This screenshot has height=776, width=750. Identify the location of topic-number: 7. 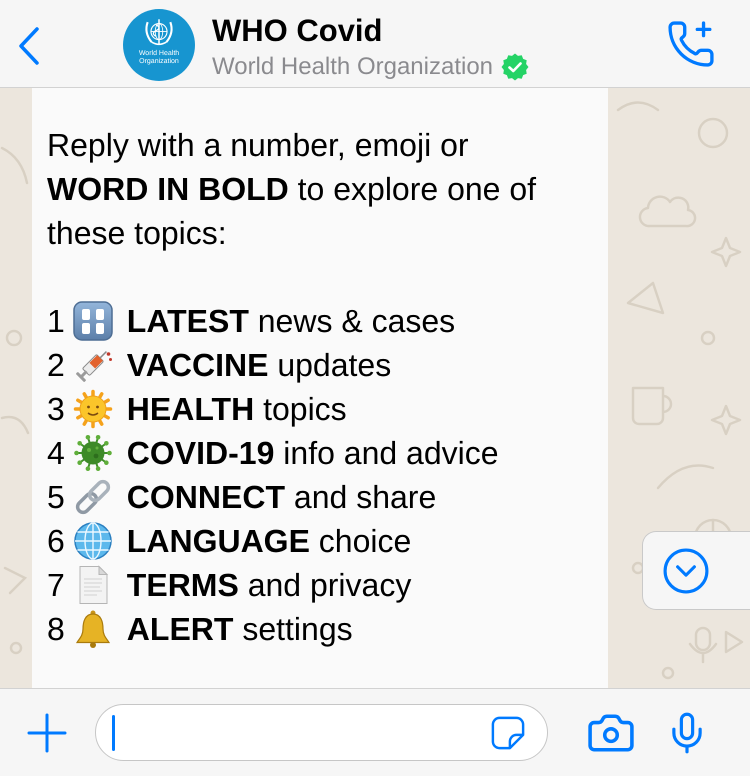
(56, 585).